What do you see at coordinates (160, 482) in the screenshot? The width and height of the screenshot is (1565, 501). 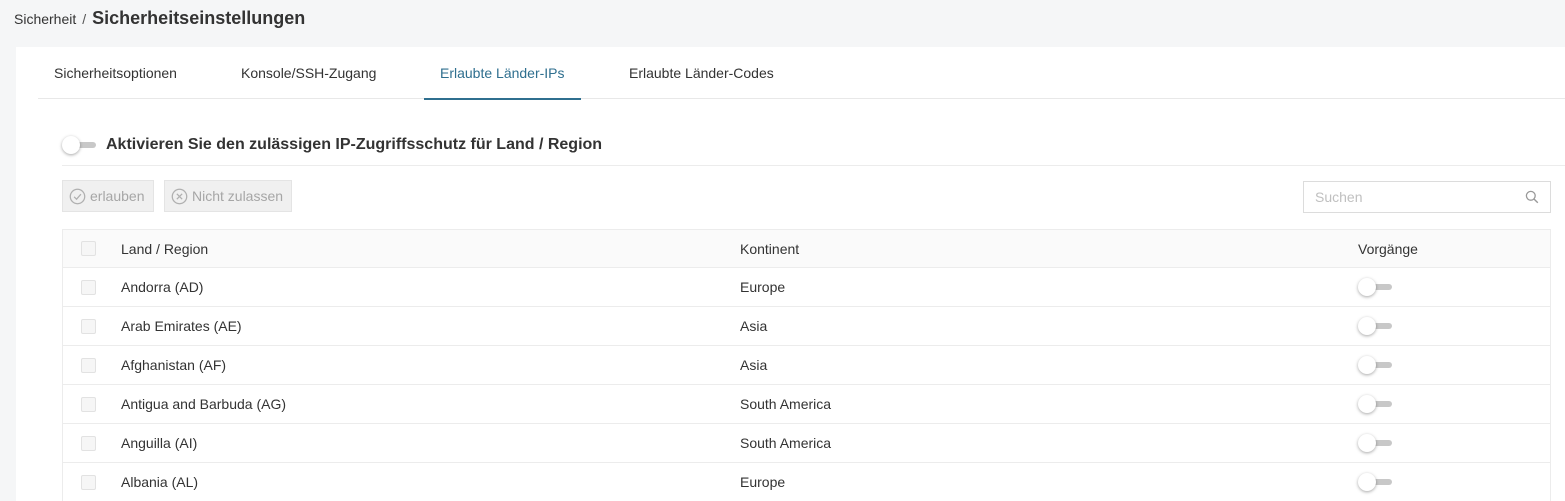 I see `country-cell: Albania (AL)` at bounding box center [160, 482].